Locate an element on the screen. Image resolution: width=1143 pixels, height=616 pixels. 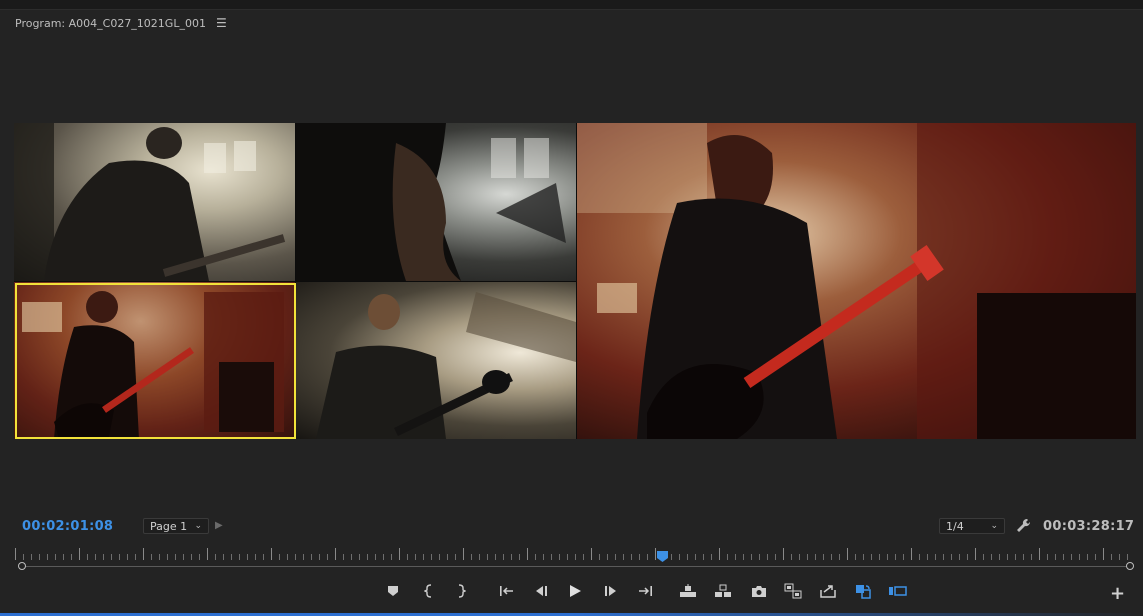
go-to-out-button is located at coordinates (645, 591).